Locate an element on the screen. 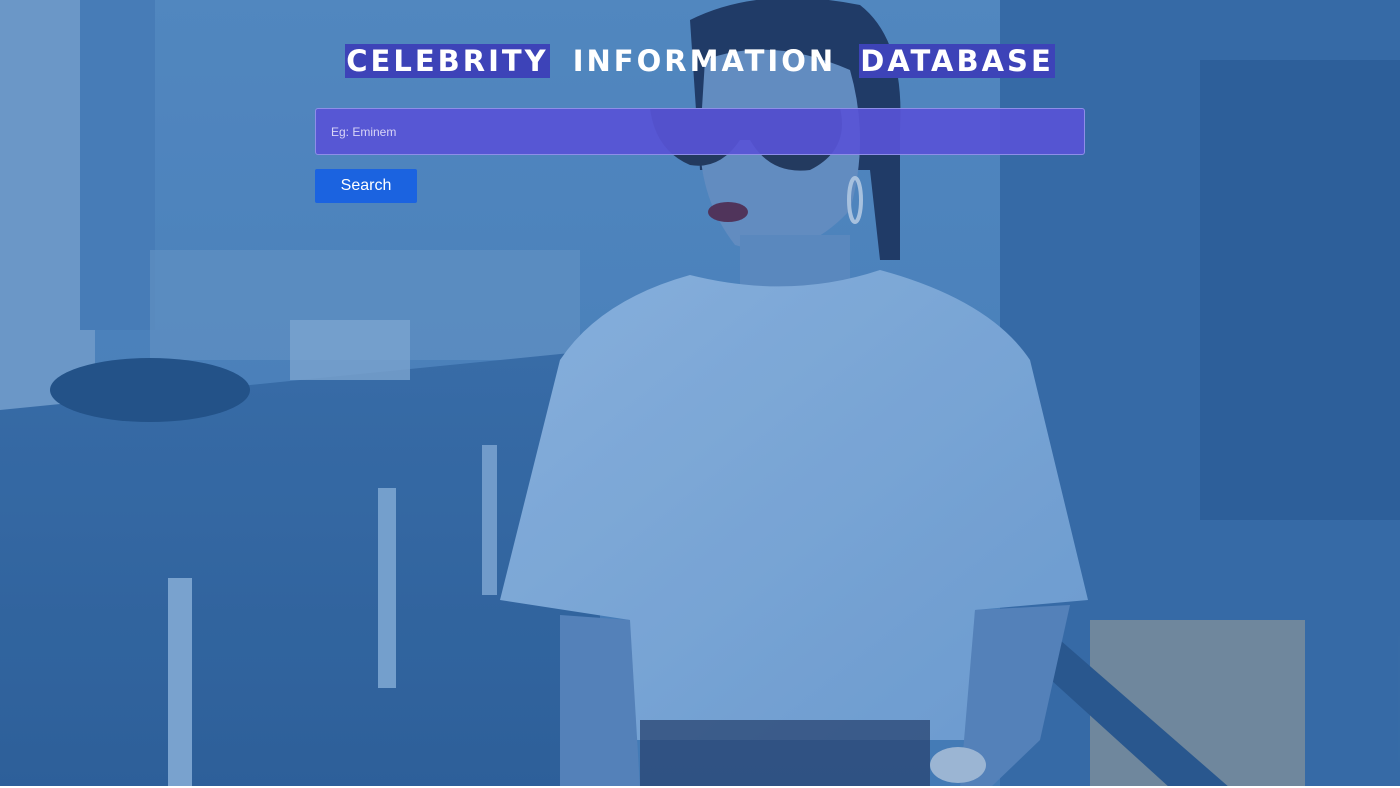 This screenshot has height=788, width=1400. page-title: CELEBRITY INFORMATION DATABASE is located at coordinates (700, 61).